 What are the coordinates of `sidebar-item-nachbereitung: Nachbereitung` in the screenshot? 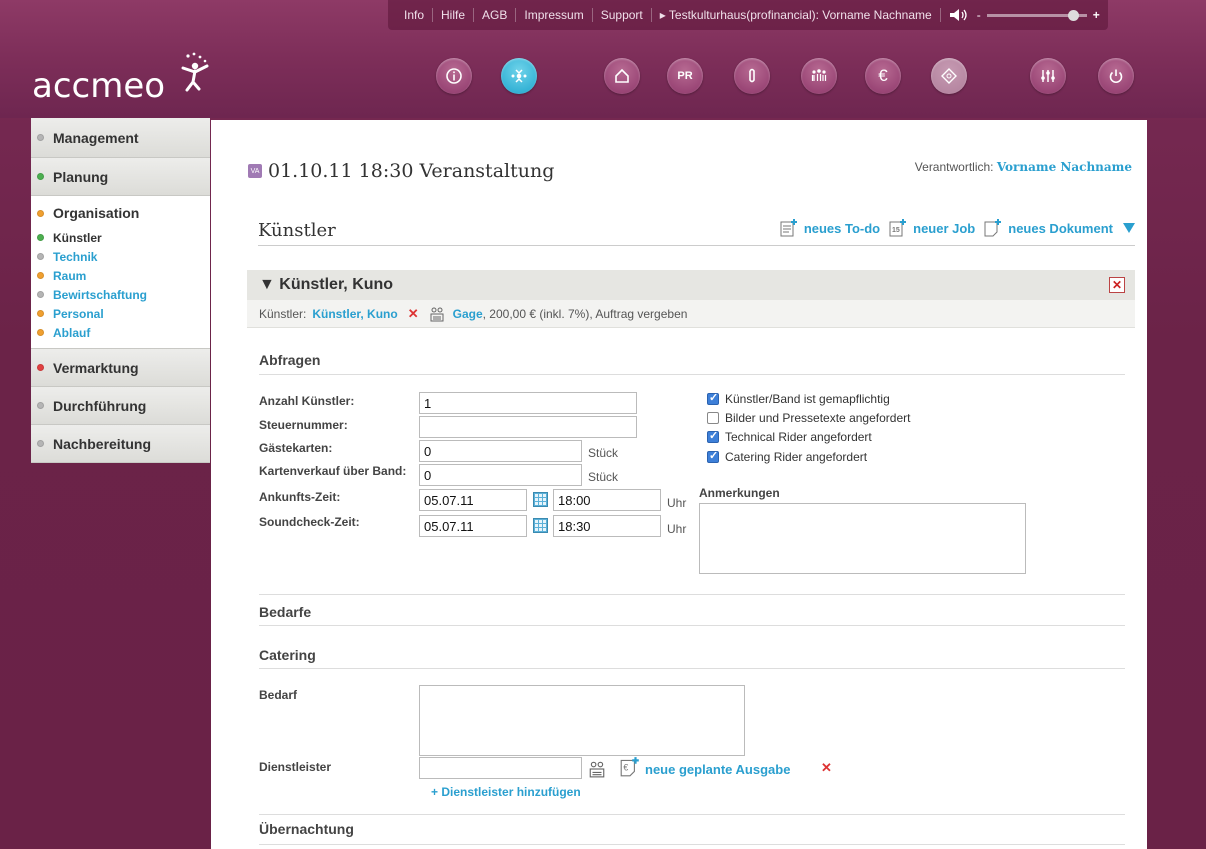 It's located at (120, 444).